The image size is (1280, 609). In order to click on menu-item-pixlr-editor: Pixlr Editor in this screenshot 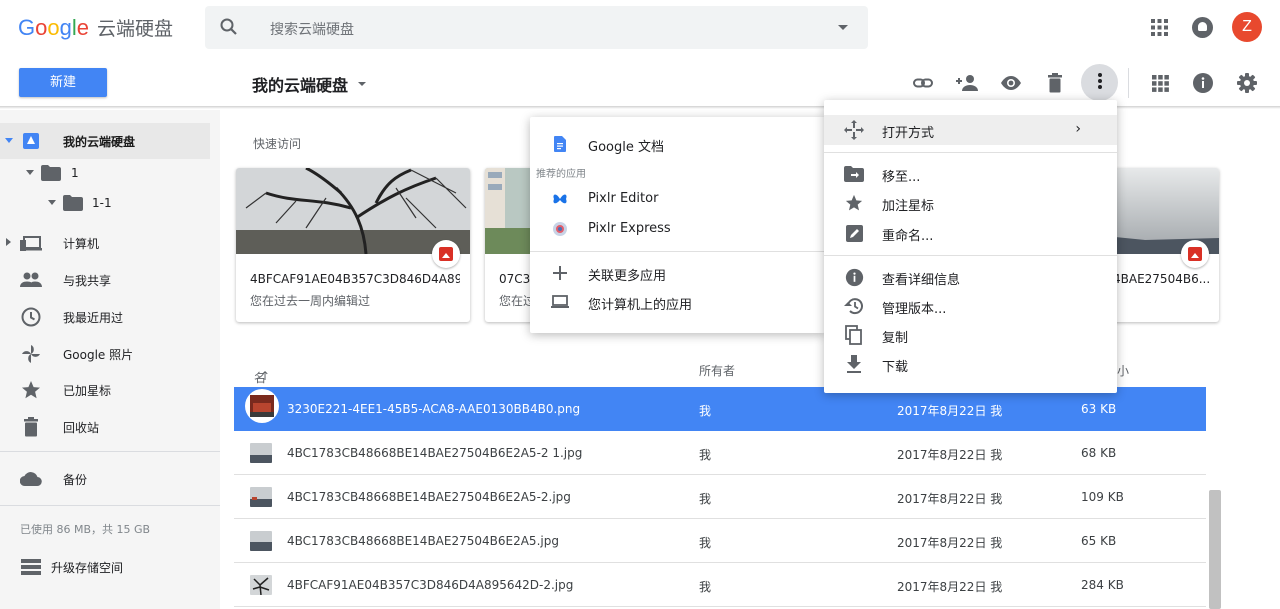, I will do `click(677, 199)`.